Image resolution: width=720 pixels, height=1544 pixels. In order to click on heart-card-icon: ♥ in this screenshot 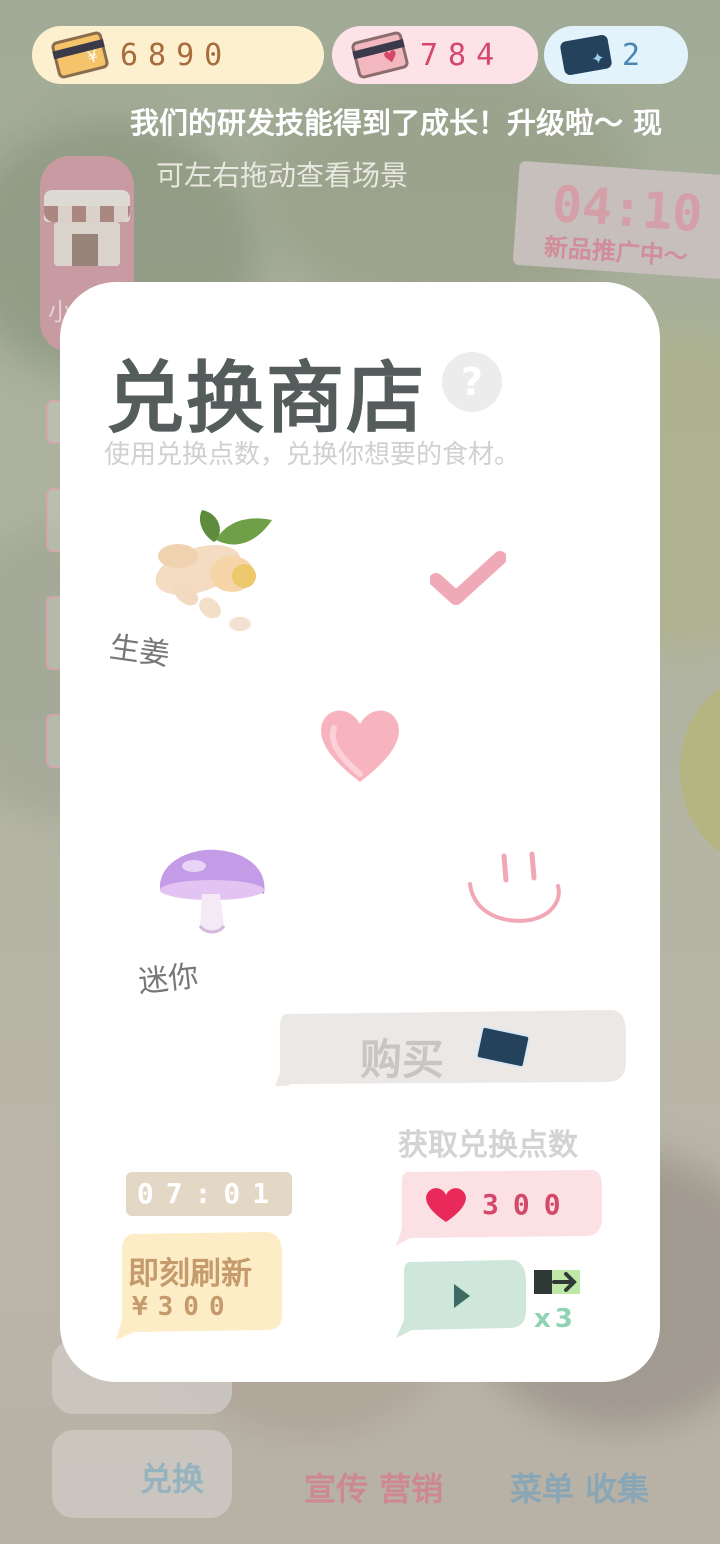, I will do `click(380, 55)`.